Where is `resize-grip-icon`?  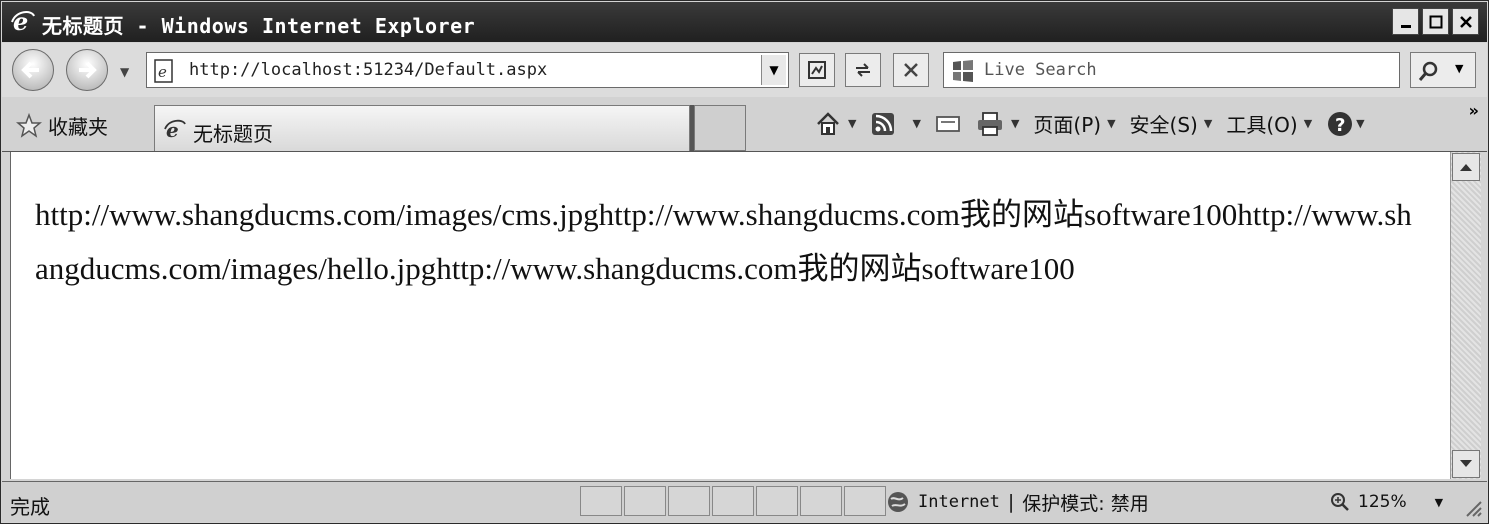
resize-grip-icon is located at coordinates (1473, 508).